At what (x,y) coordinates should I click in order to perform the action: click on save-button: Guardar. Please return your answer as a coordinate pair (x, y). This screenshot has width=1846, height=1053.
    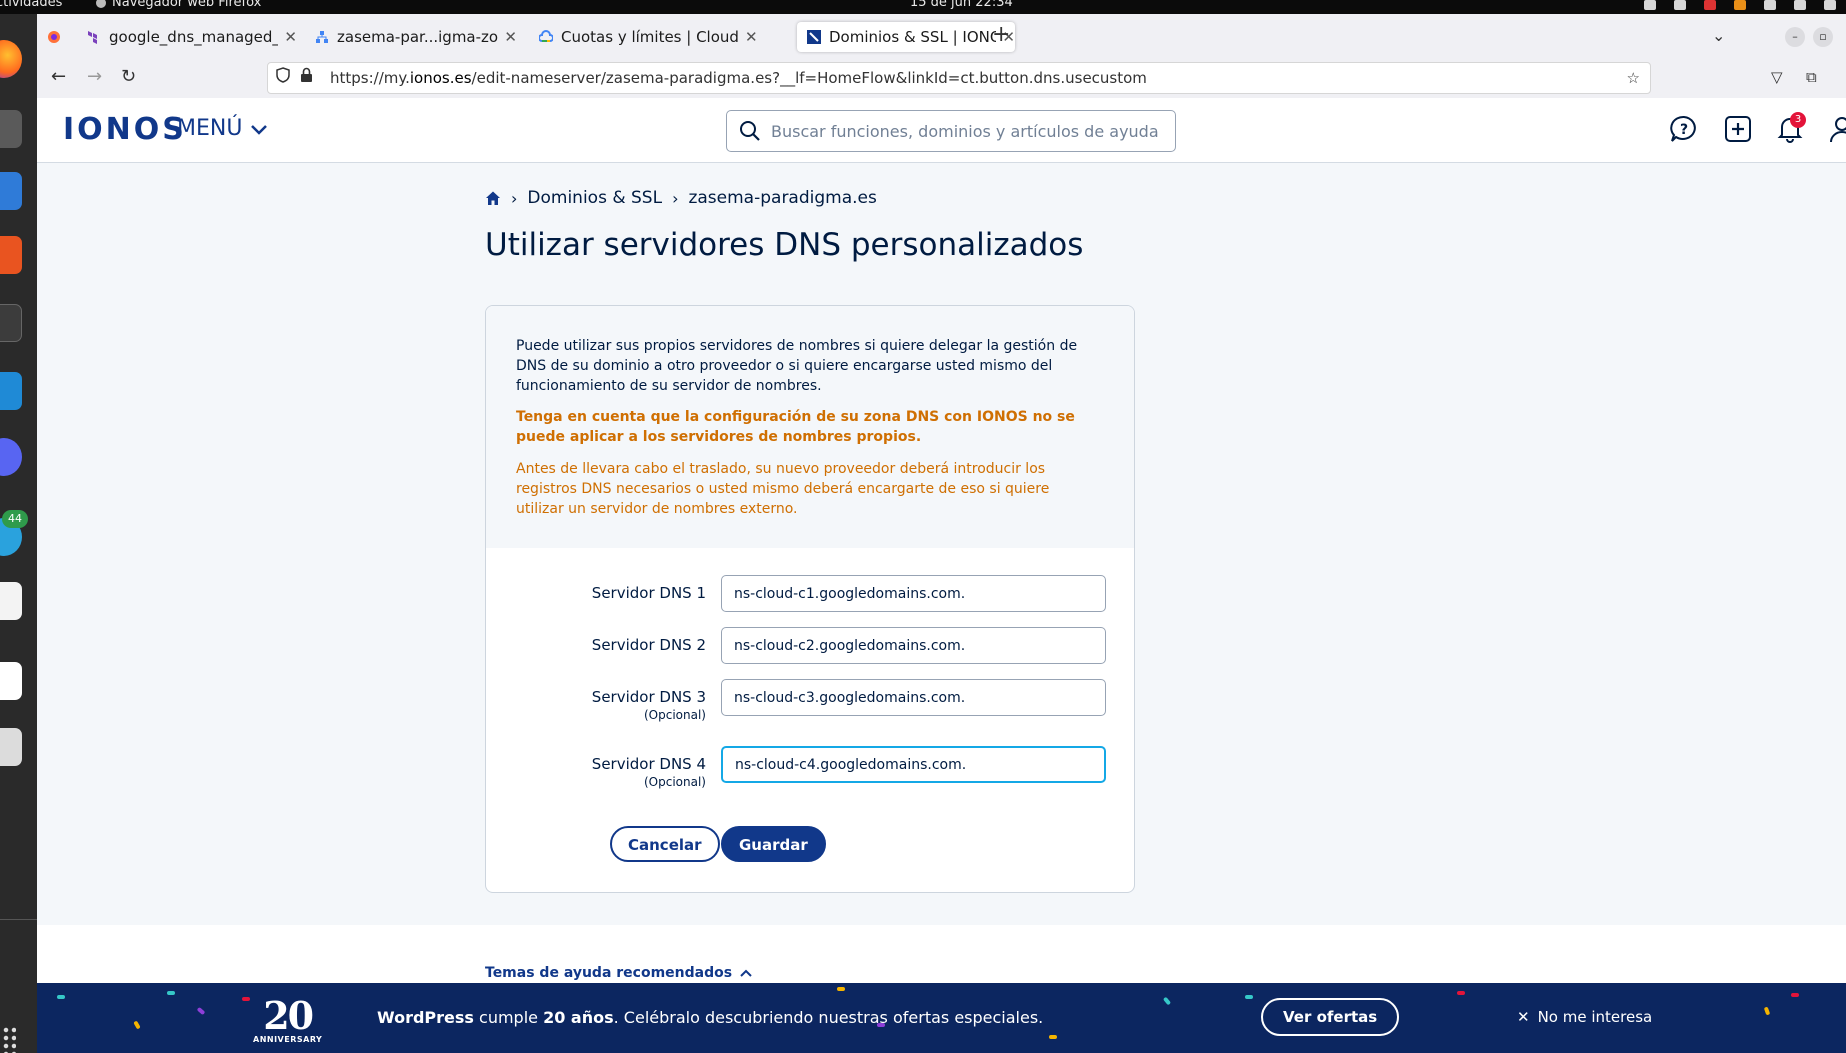
    Looking at the image, I should click on (773, 844).